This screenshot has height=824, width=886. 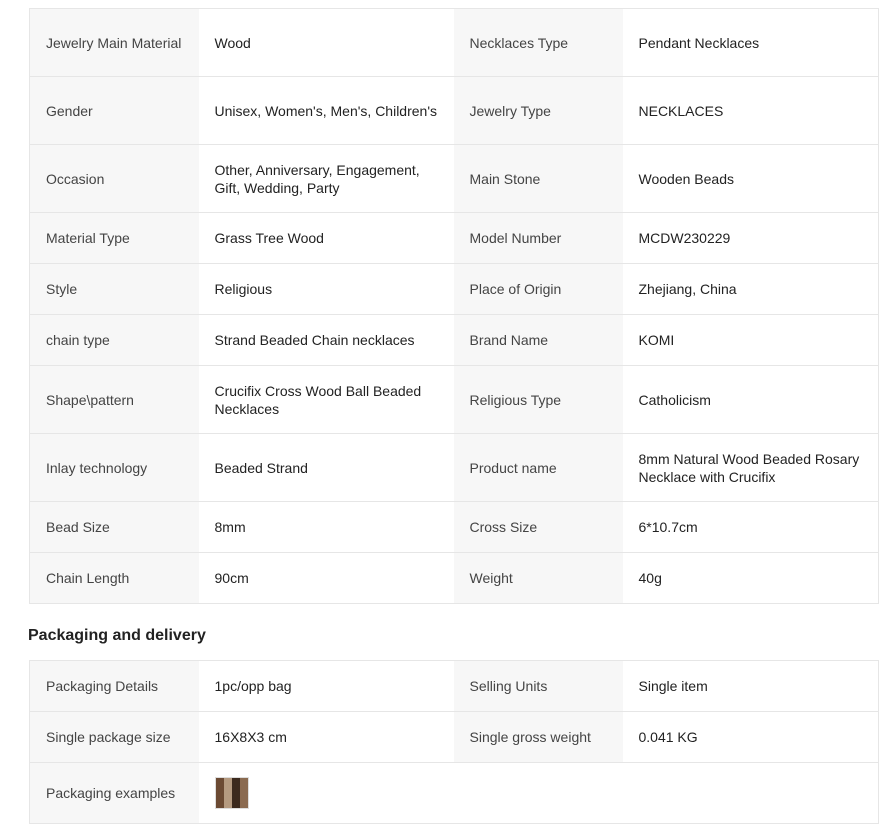 What do you see at coordinates (750, 527) in the screenshot?
I see `attribute-value: 6*10.7cm` at bounding box center [750, 527].